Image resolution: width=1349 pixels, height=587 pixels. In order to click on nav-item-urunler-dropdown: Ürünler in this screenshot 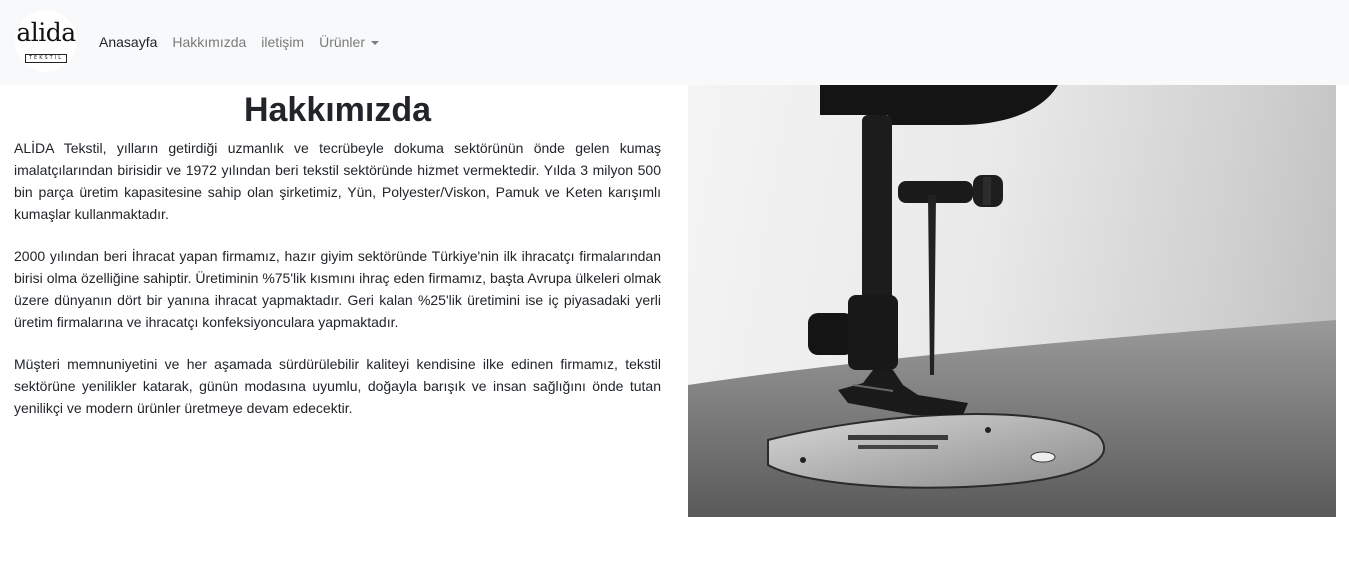, I will do `click(349, 42)`.